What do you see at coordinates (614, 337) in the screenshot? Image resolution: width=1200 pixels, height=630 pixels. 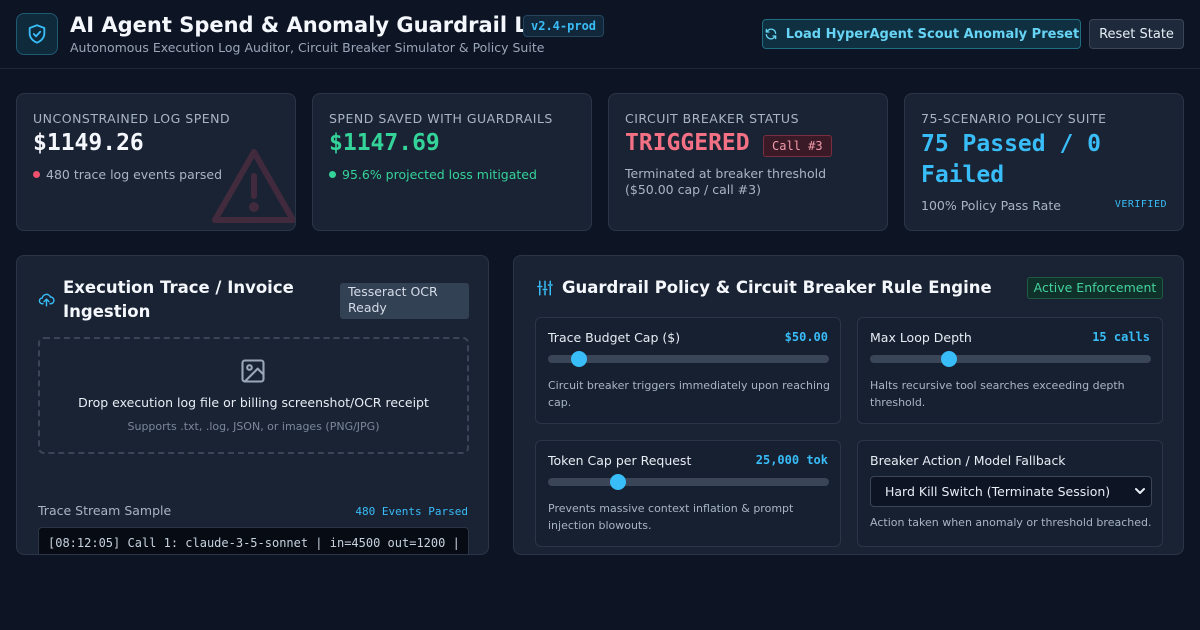 I see `budget-cap-label: Trace Budget Cap ($)` at bounding box center [614, 337].